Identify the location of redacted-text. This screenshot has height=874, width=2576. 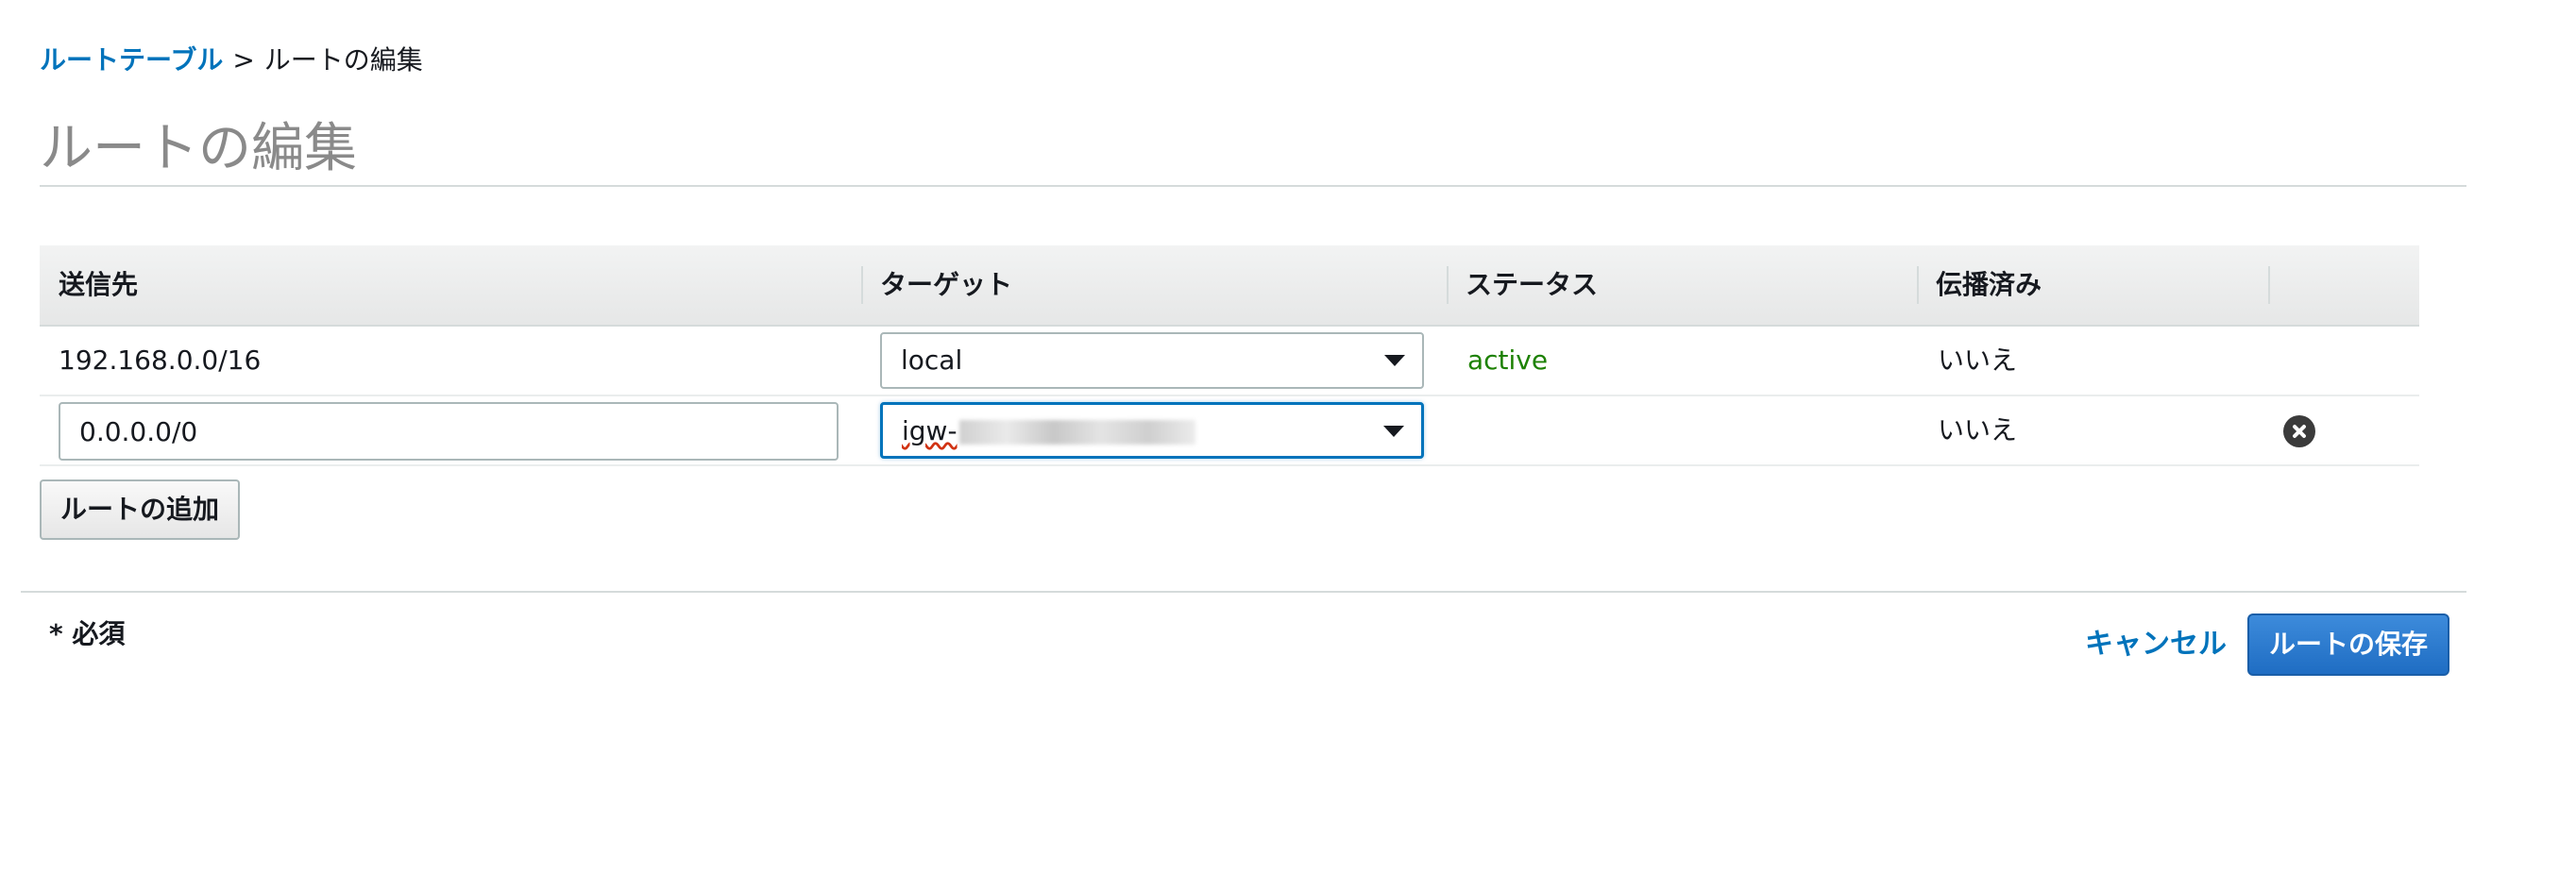
(1076, 433).